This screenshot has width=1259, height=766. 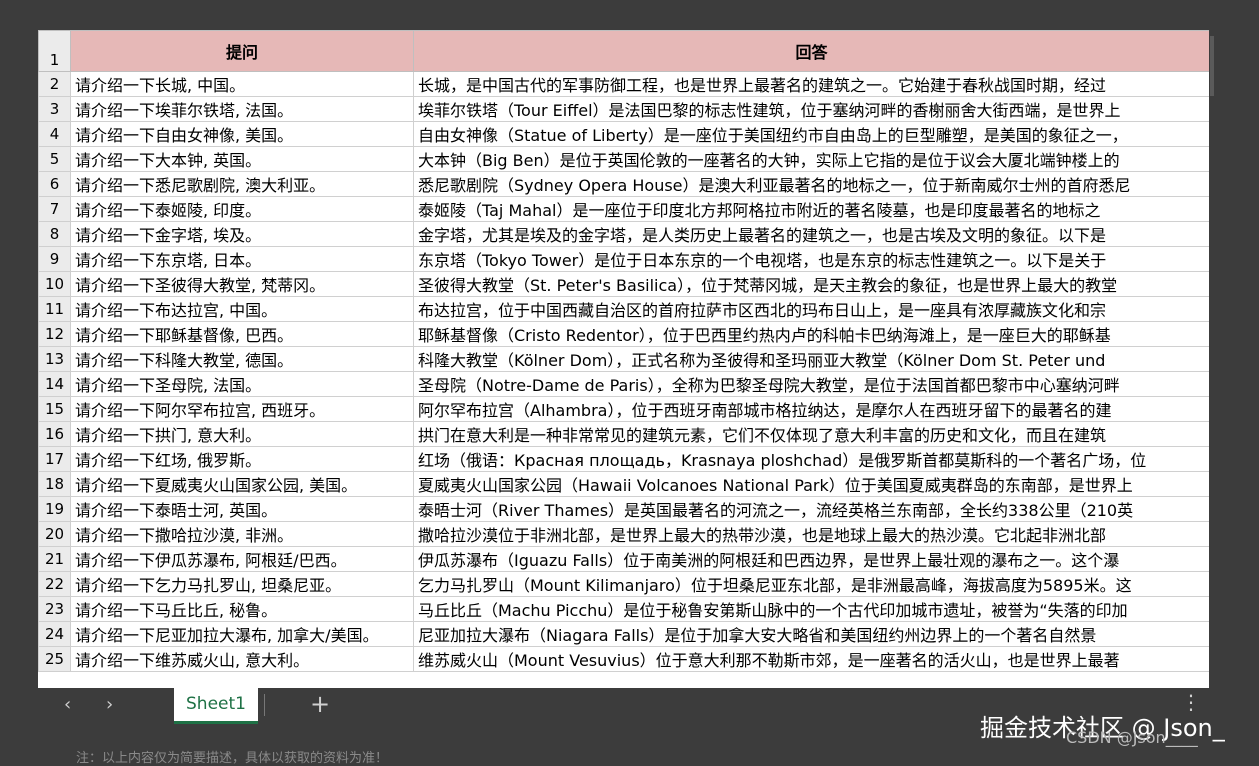 What do you see at coordinates (54, 484) in the screenshot?
I see `row-number: 18` at bounding box center [54, 484].